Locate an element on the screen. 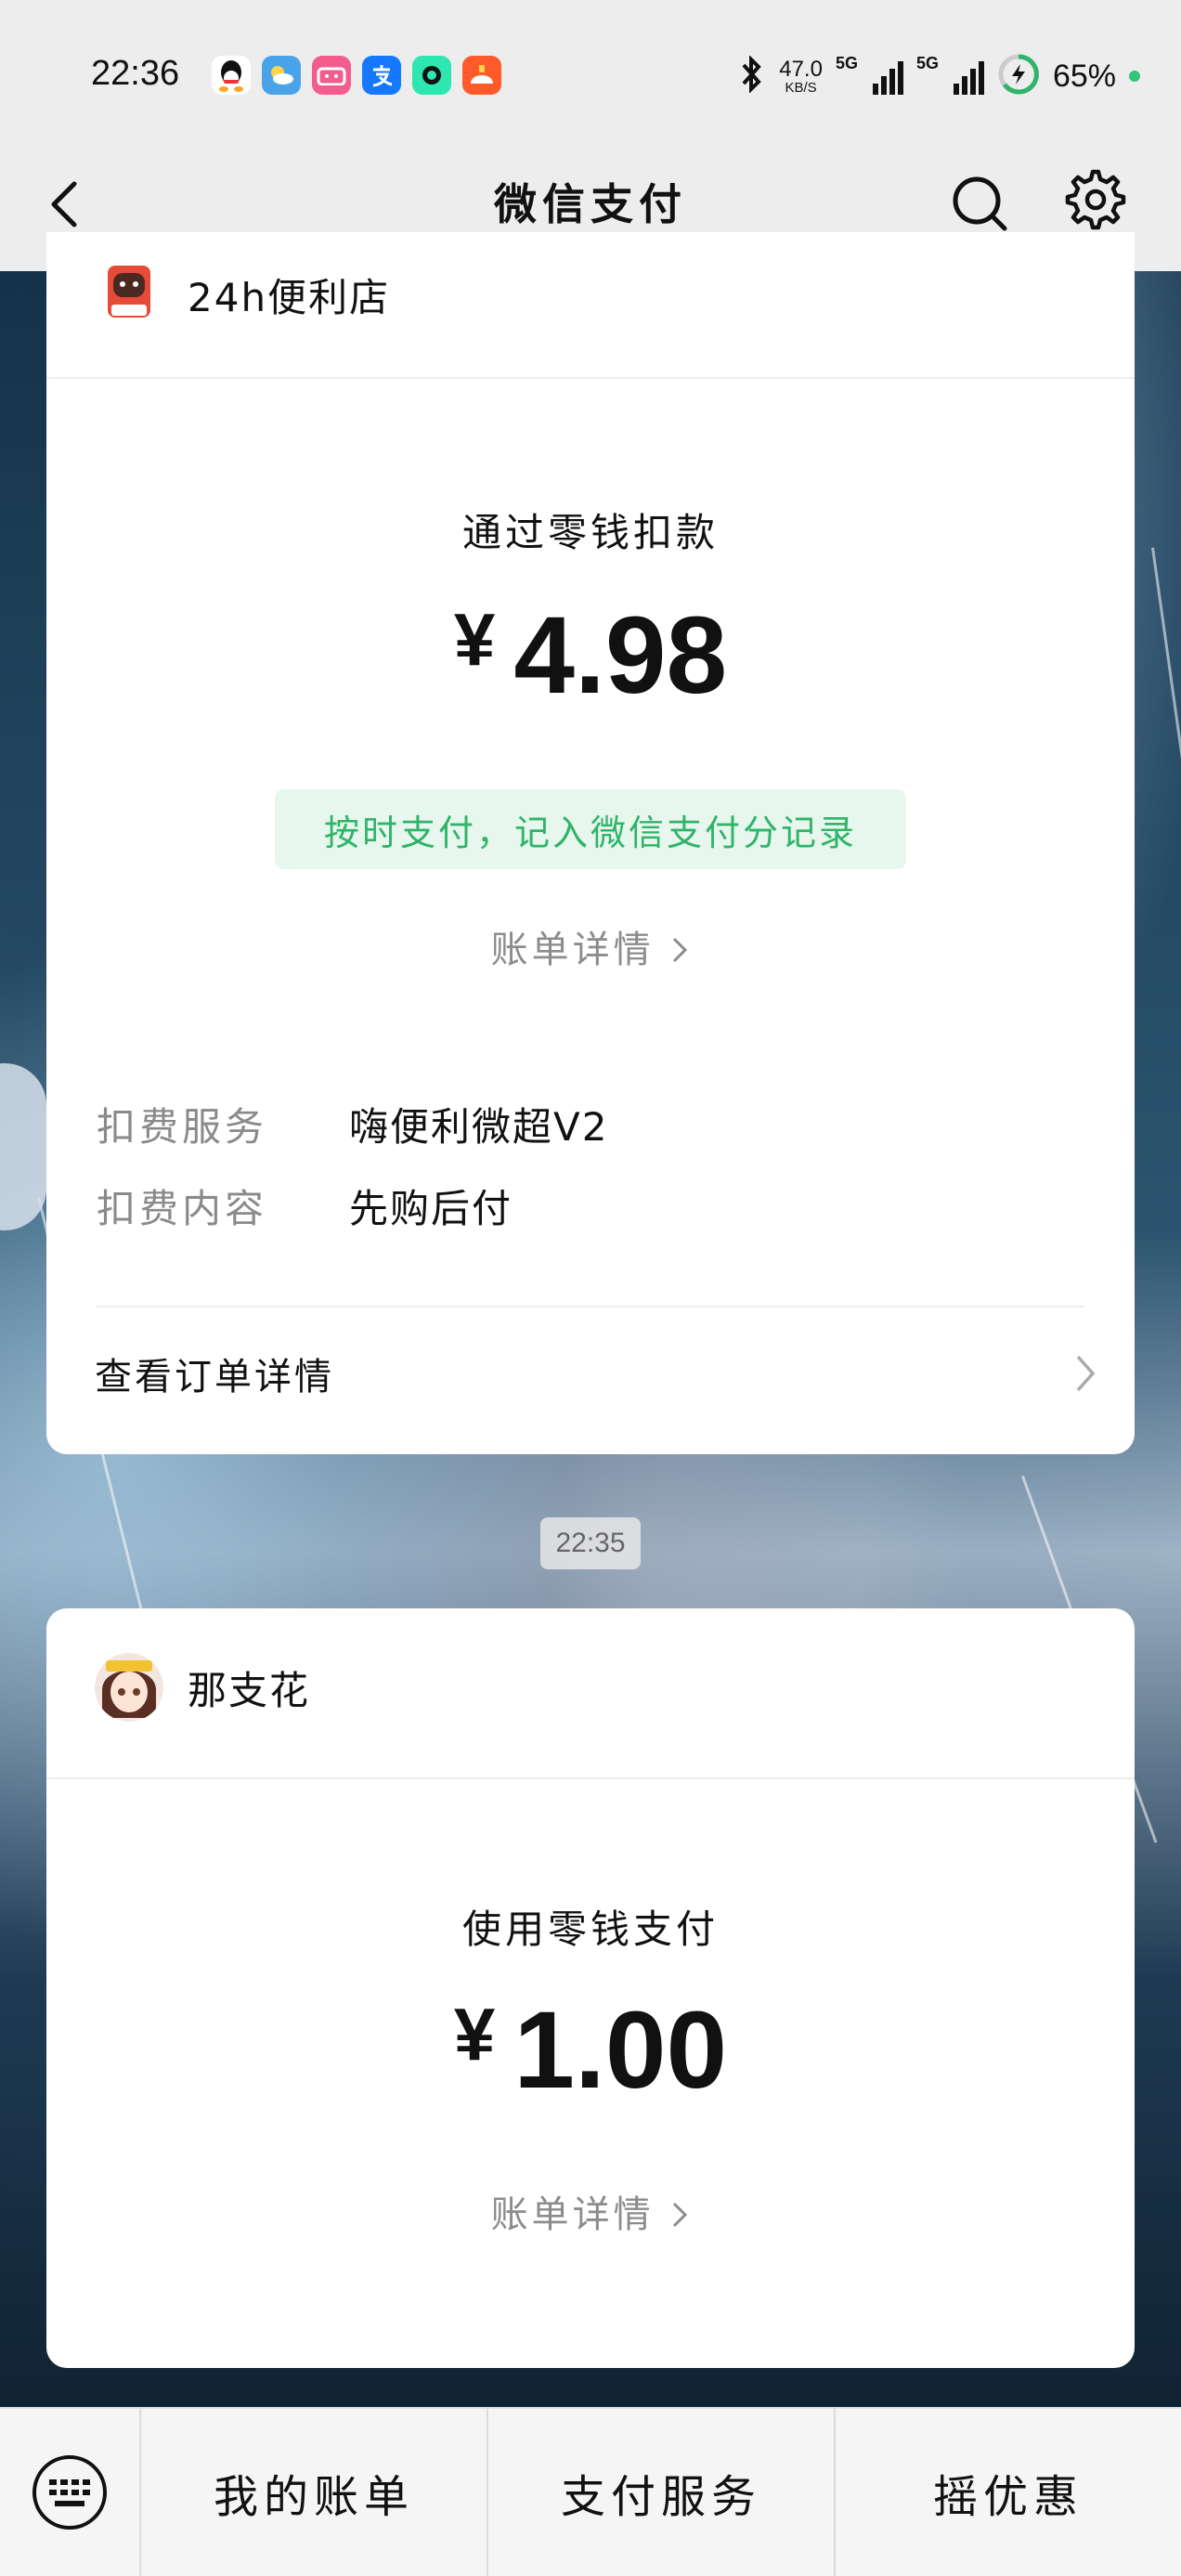 The height and width of the screenshot is (2576, 1181). tab-payment-services: 支付服务 is located at coordinates (660, 2493).